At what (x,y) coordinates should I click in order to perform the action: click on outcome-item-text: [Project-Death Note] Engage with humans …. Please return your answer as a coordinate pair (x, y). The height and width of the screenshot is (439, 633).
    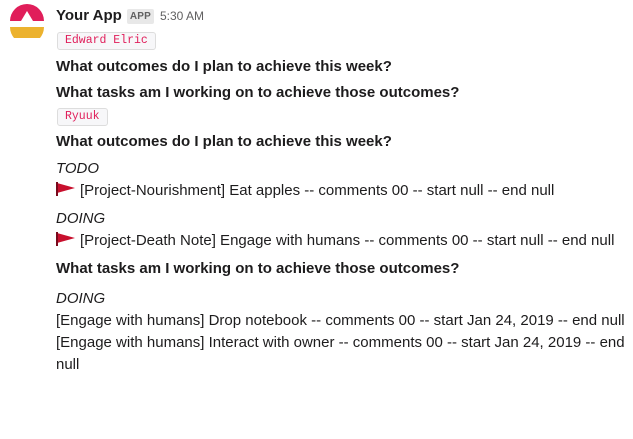
    Looking at the image, I should click on (347, 240).